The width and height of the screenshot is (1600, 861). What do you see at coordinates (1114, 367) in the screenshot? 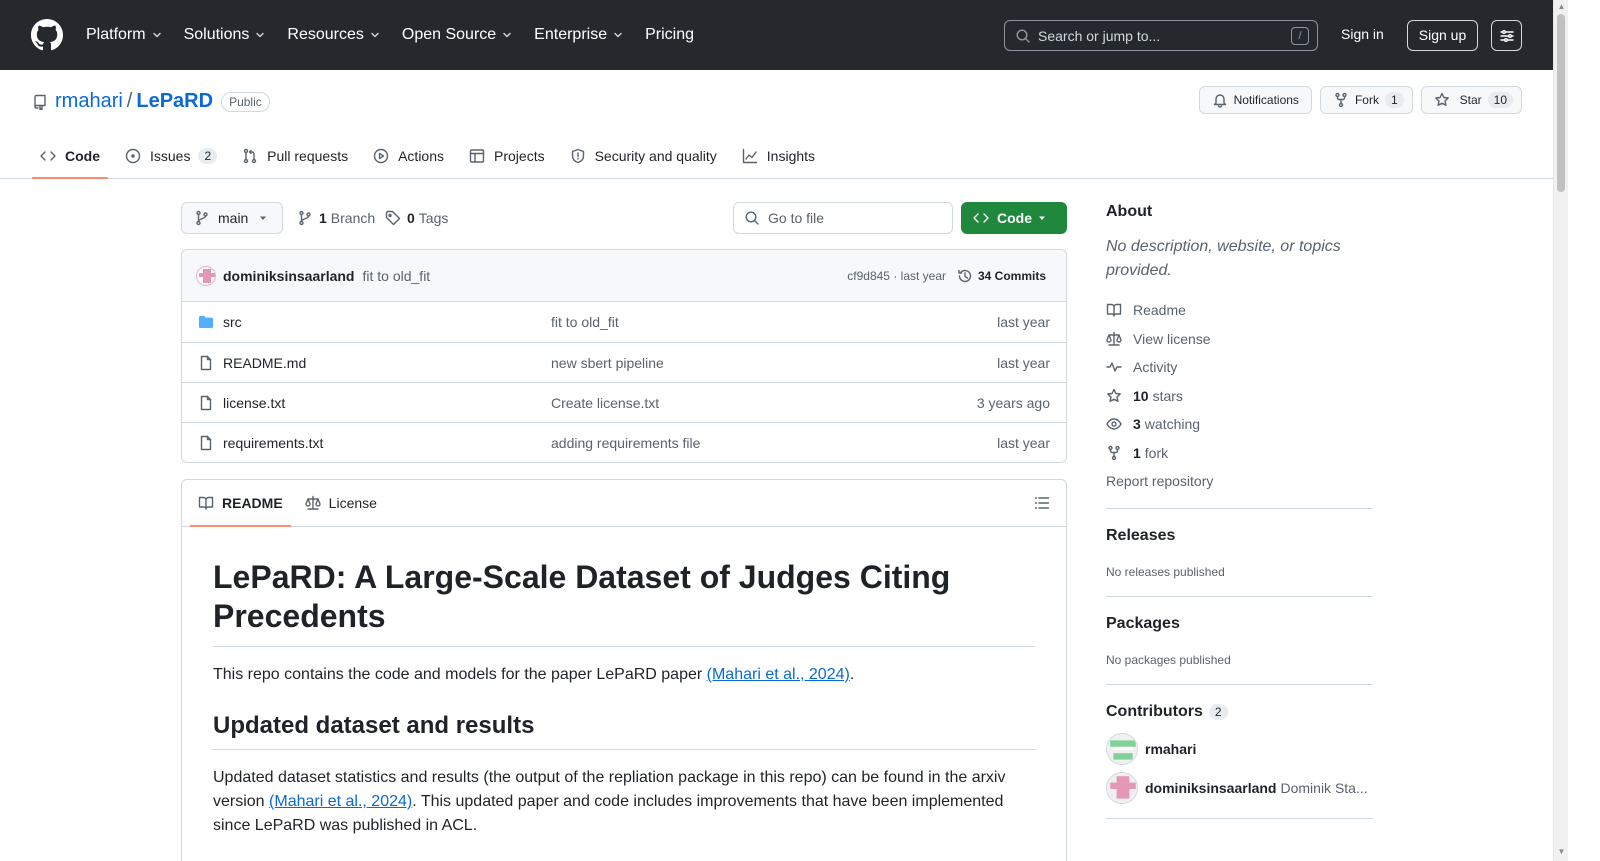
I see `pulse-icon` at bounding box center [1114, 367].